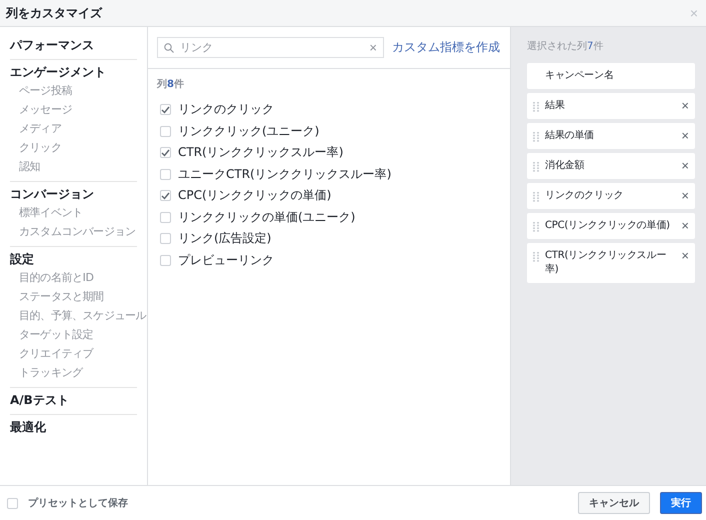 The image size is (706, 520). What do you see at coordinates (170, 85) in the screenshot?
I see `result-count: 列8件` at bounding box center [170, 85].